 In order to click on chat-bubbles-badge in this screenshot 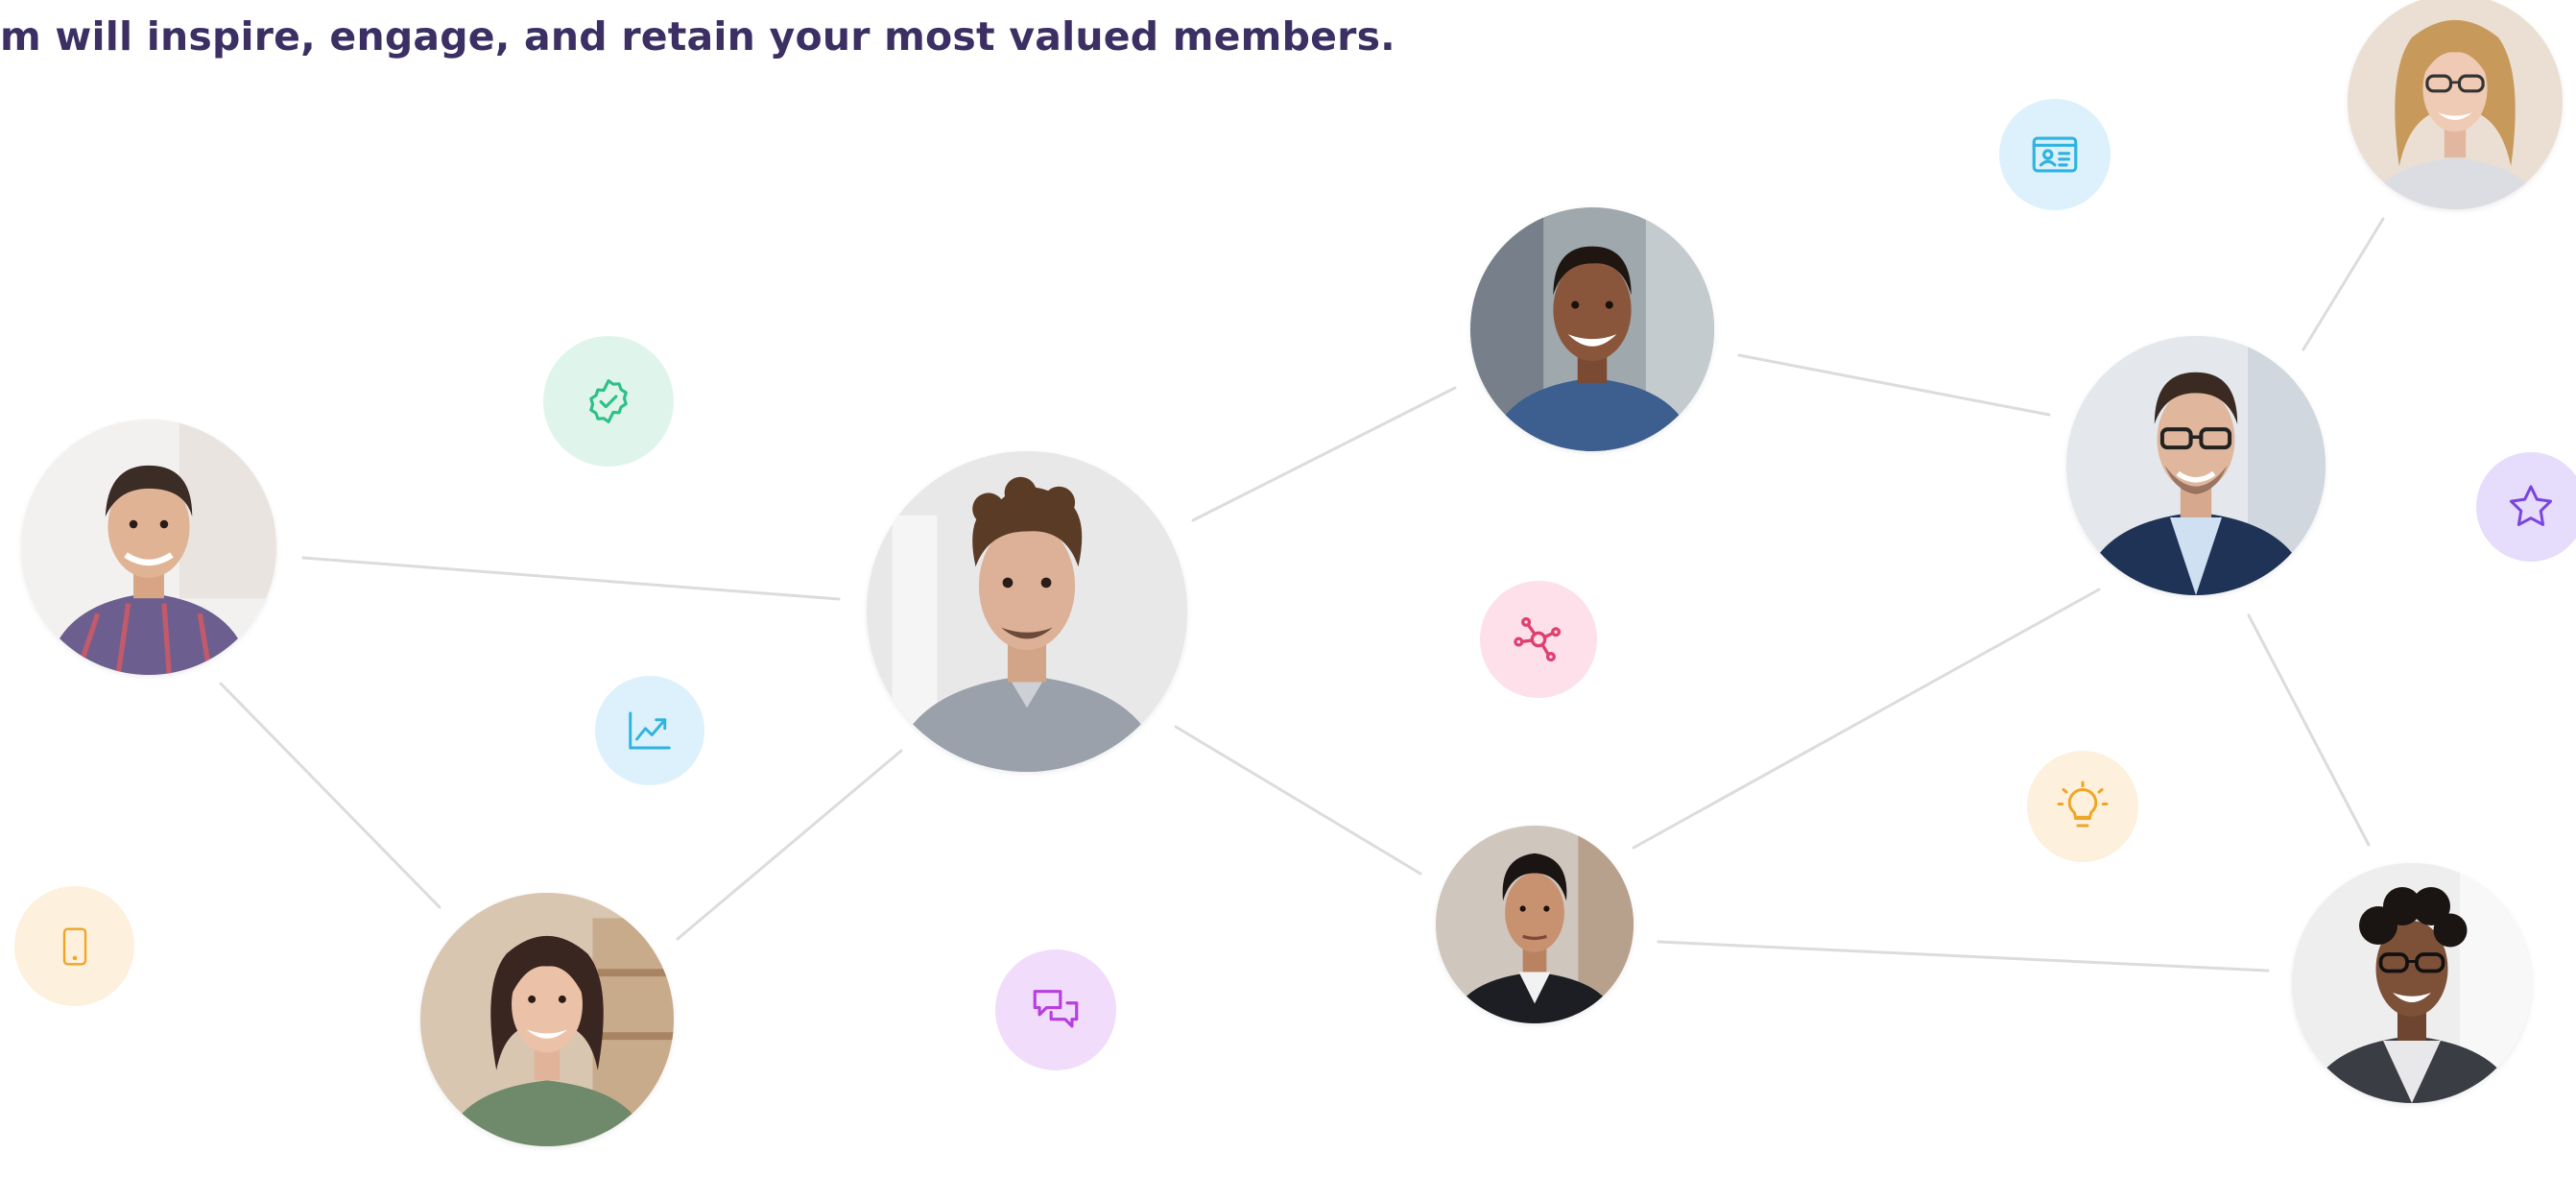, I will do `click(1055, 1009)`.